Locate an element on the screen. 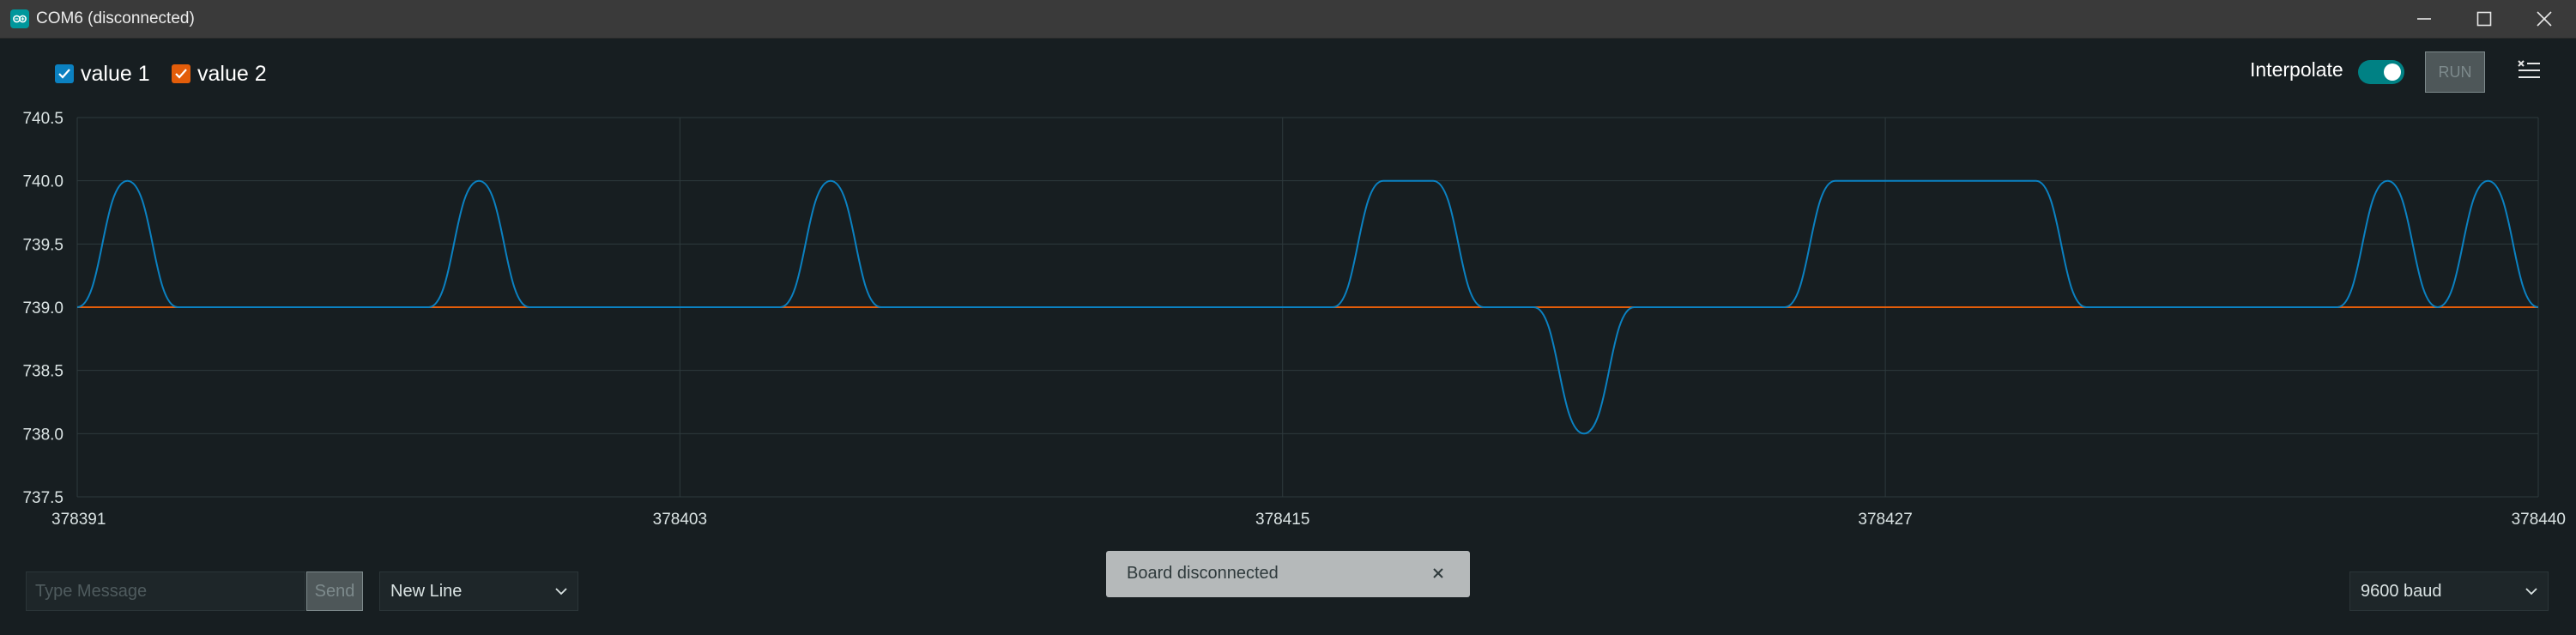  legend-label: value 2 is located at coordinates (232, 74).